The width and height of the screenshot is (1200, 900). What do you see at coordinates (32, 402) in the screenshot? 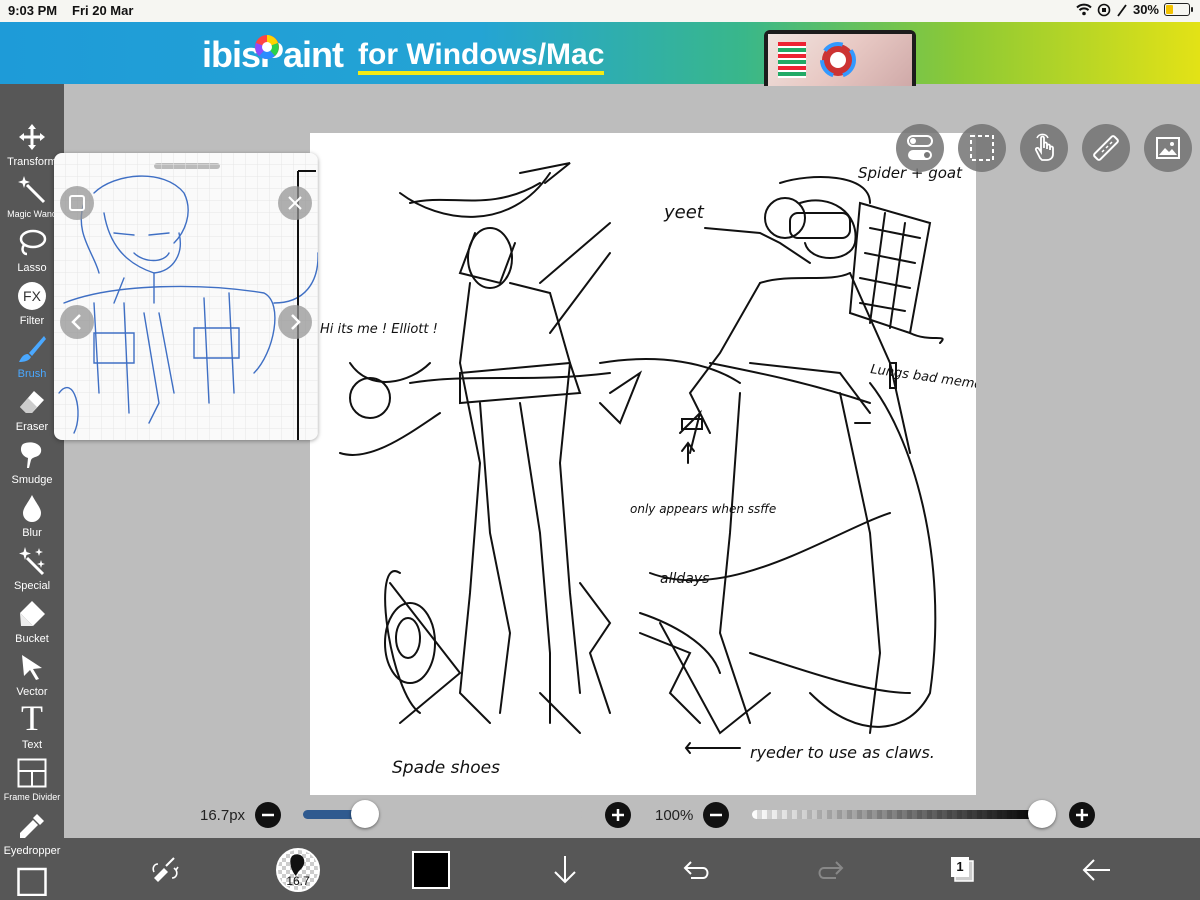
I see `eraser-icon` at bounding box center [32, 402].